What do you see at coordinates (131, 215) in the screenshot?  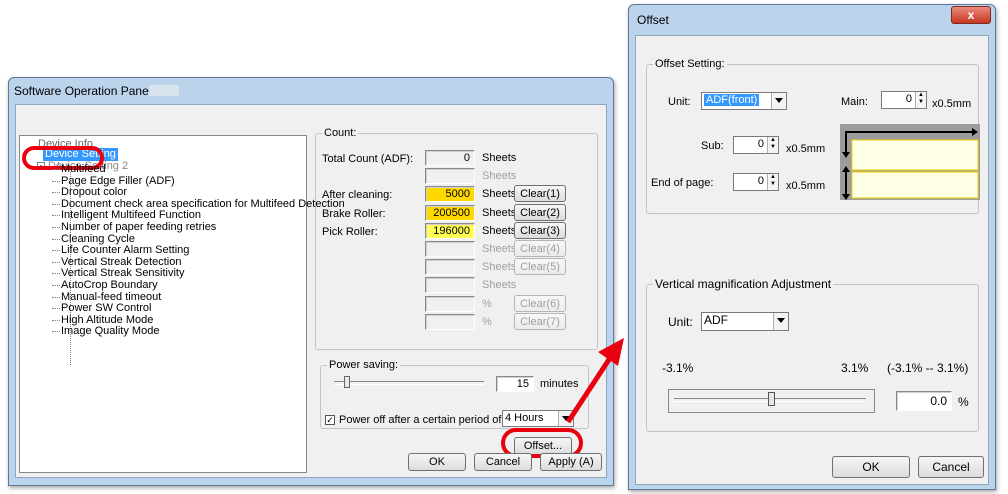 I see `tree-item: Intelligent Multifeed Function` at bounding box center [131, 215].